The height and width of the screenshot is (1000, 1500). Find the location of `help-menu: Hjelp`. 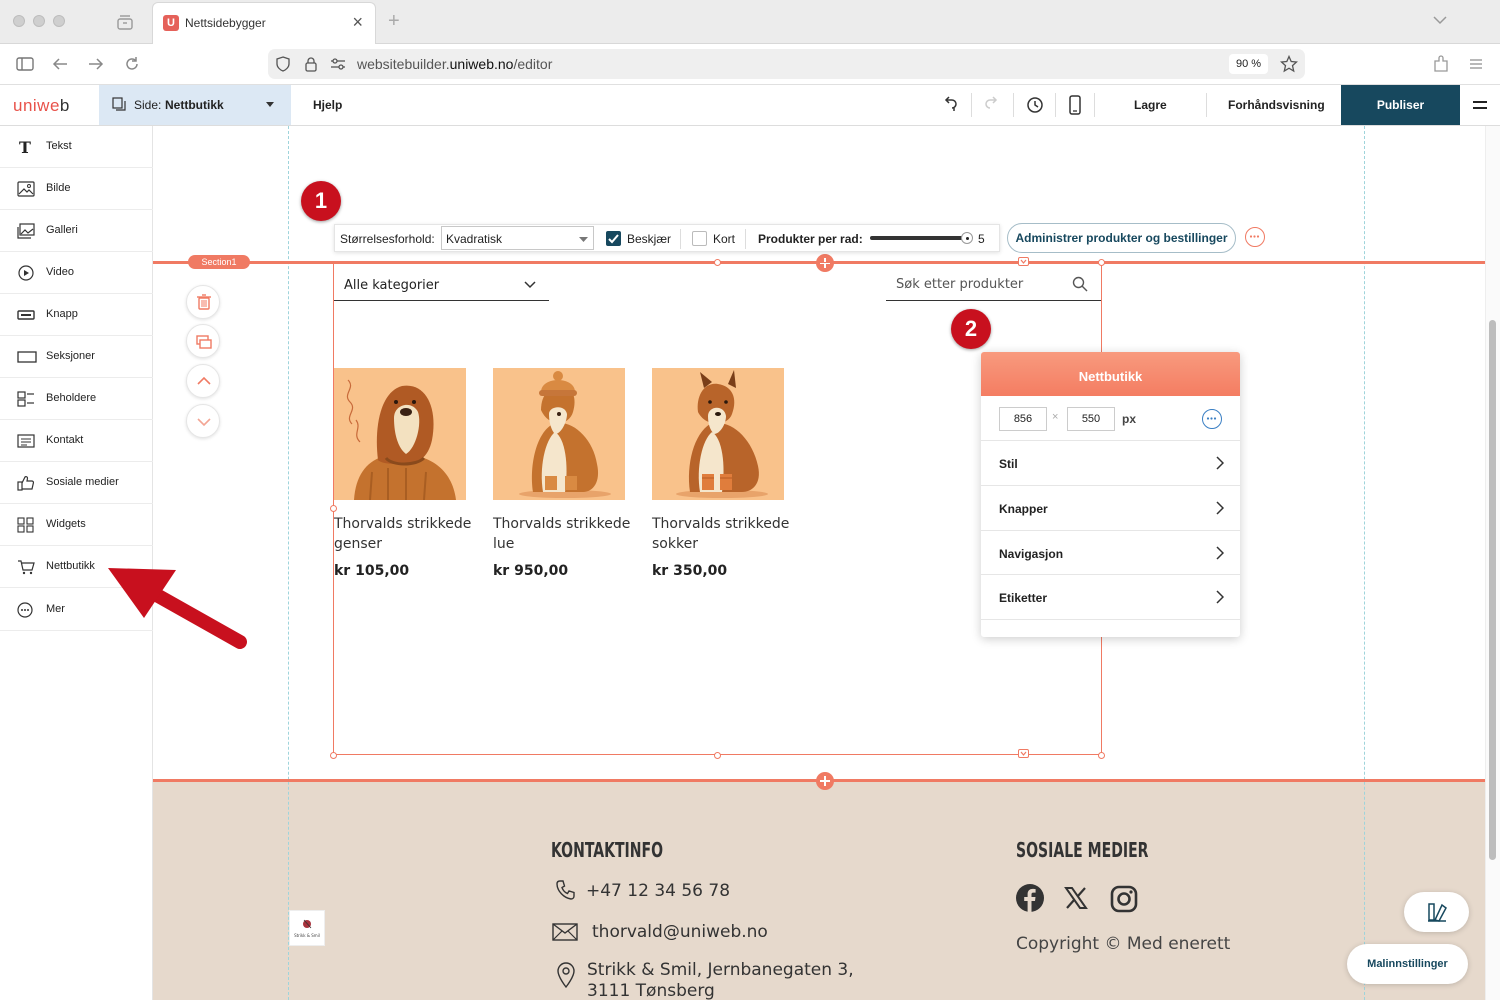

help-menu: Hjelp is located at coordinates (327, 105).